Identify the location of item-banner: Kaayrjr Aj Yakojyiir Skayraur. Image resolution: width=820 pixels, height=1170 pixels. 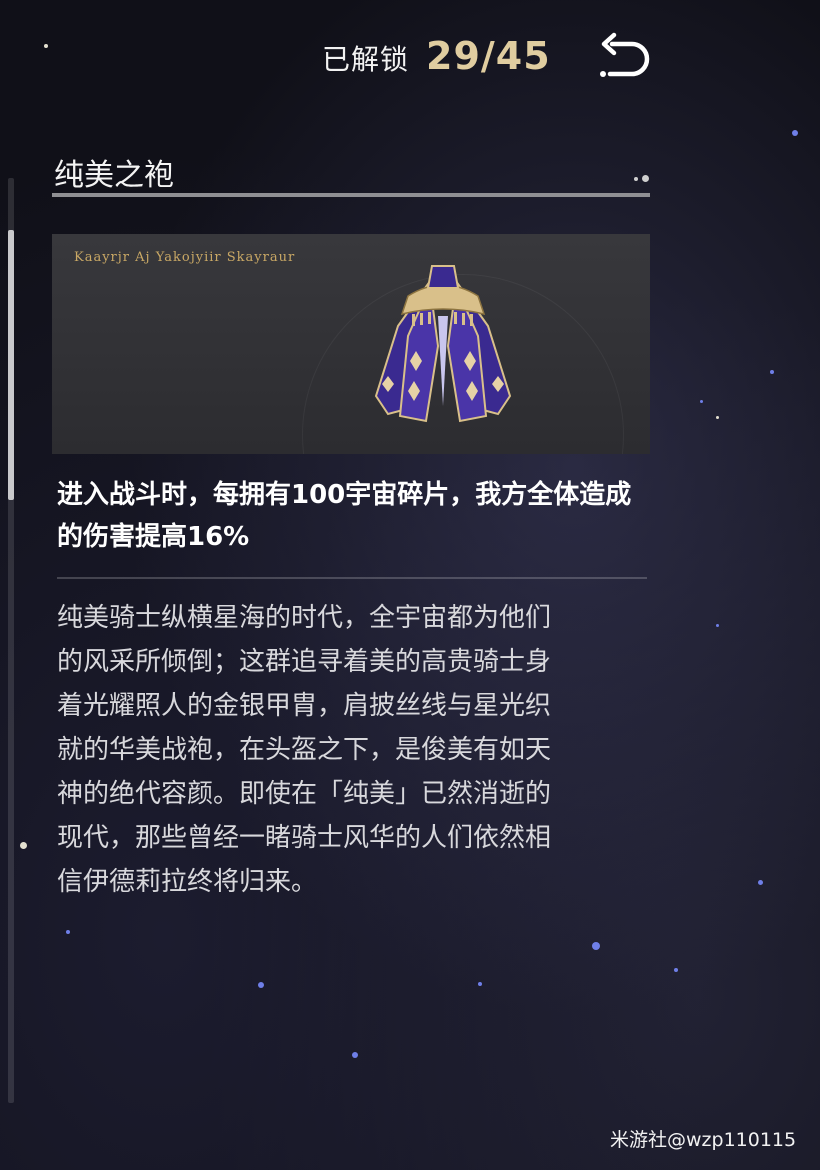
(351, 344).